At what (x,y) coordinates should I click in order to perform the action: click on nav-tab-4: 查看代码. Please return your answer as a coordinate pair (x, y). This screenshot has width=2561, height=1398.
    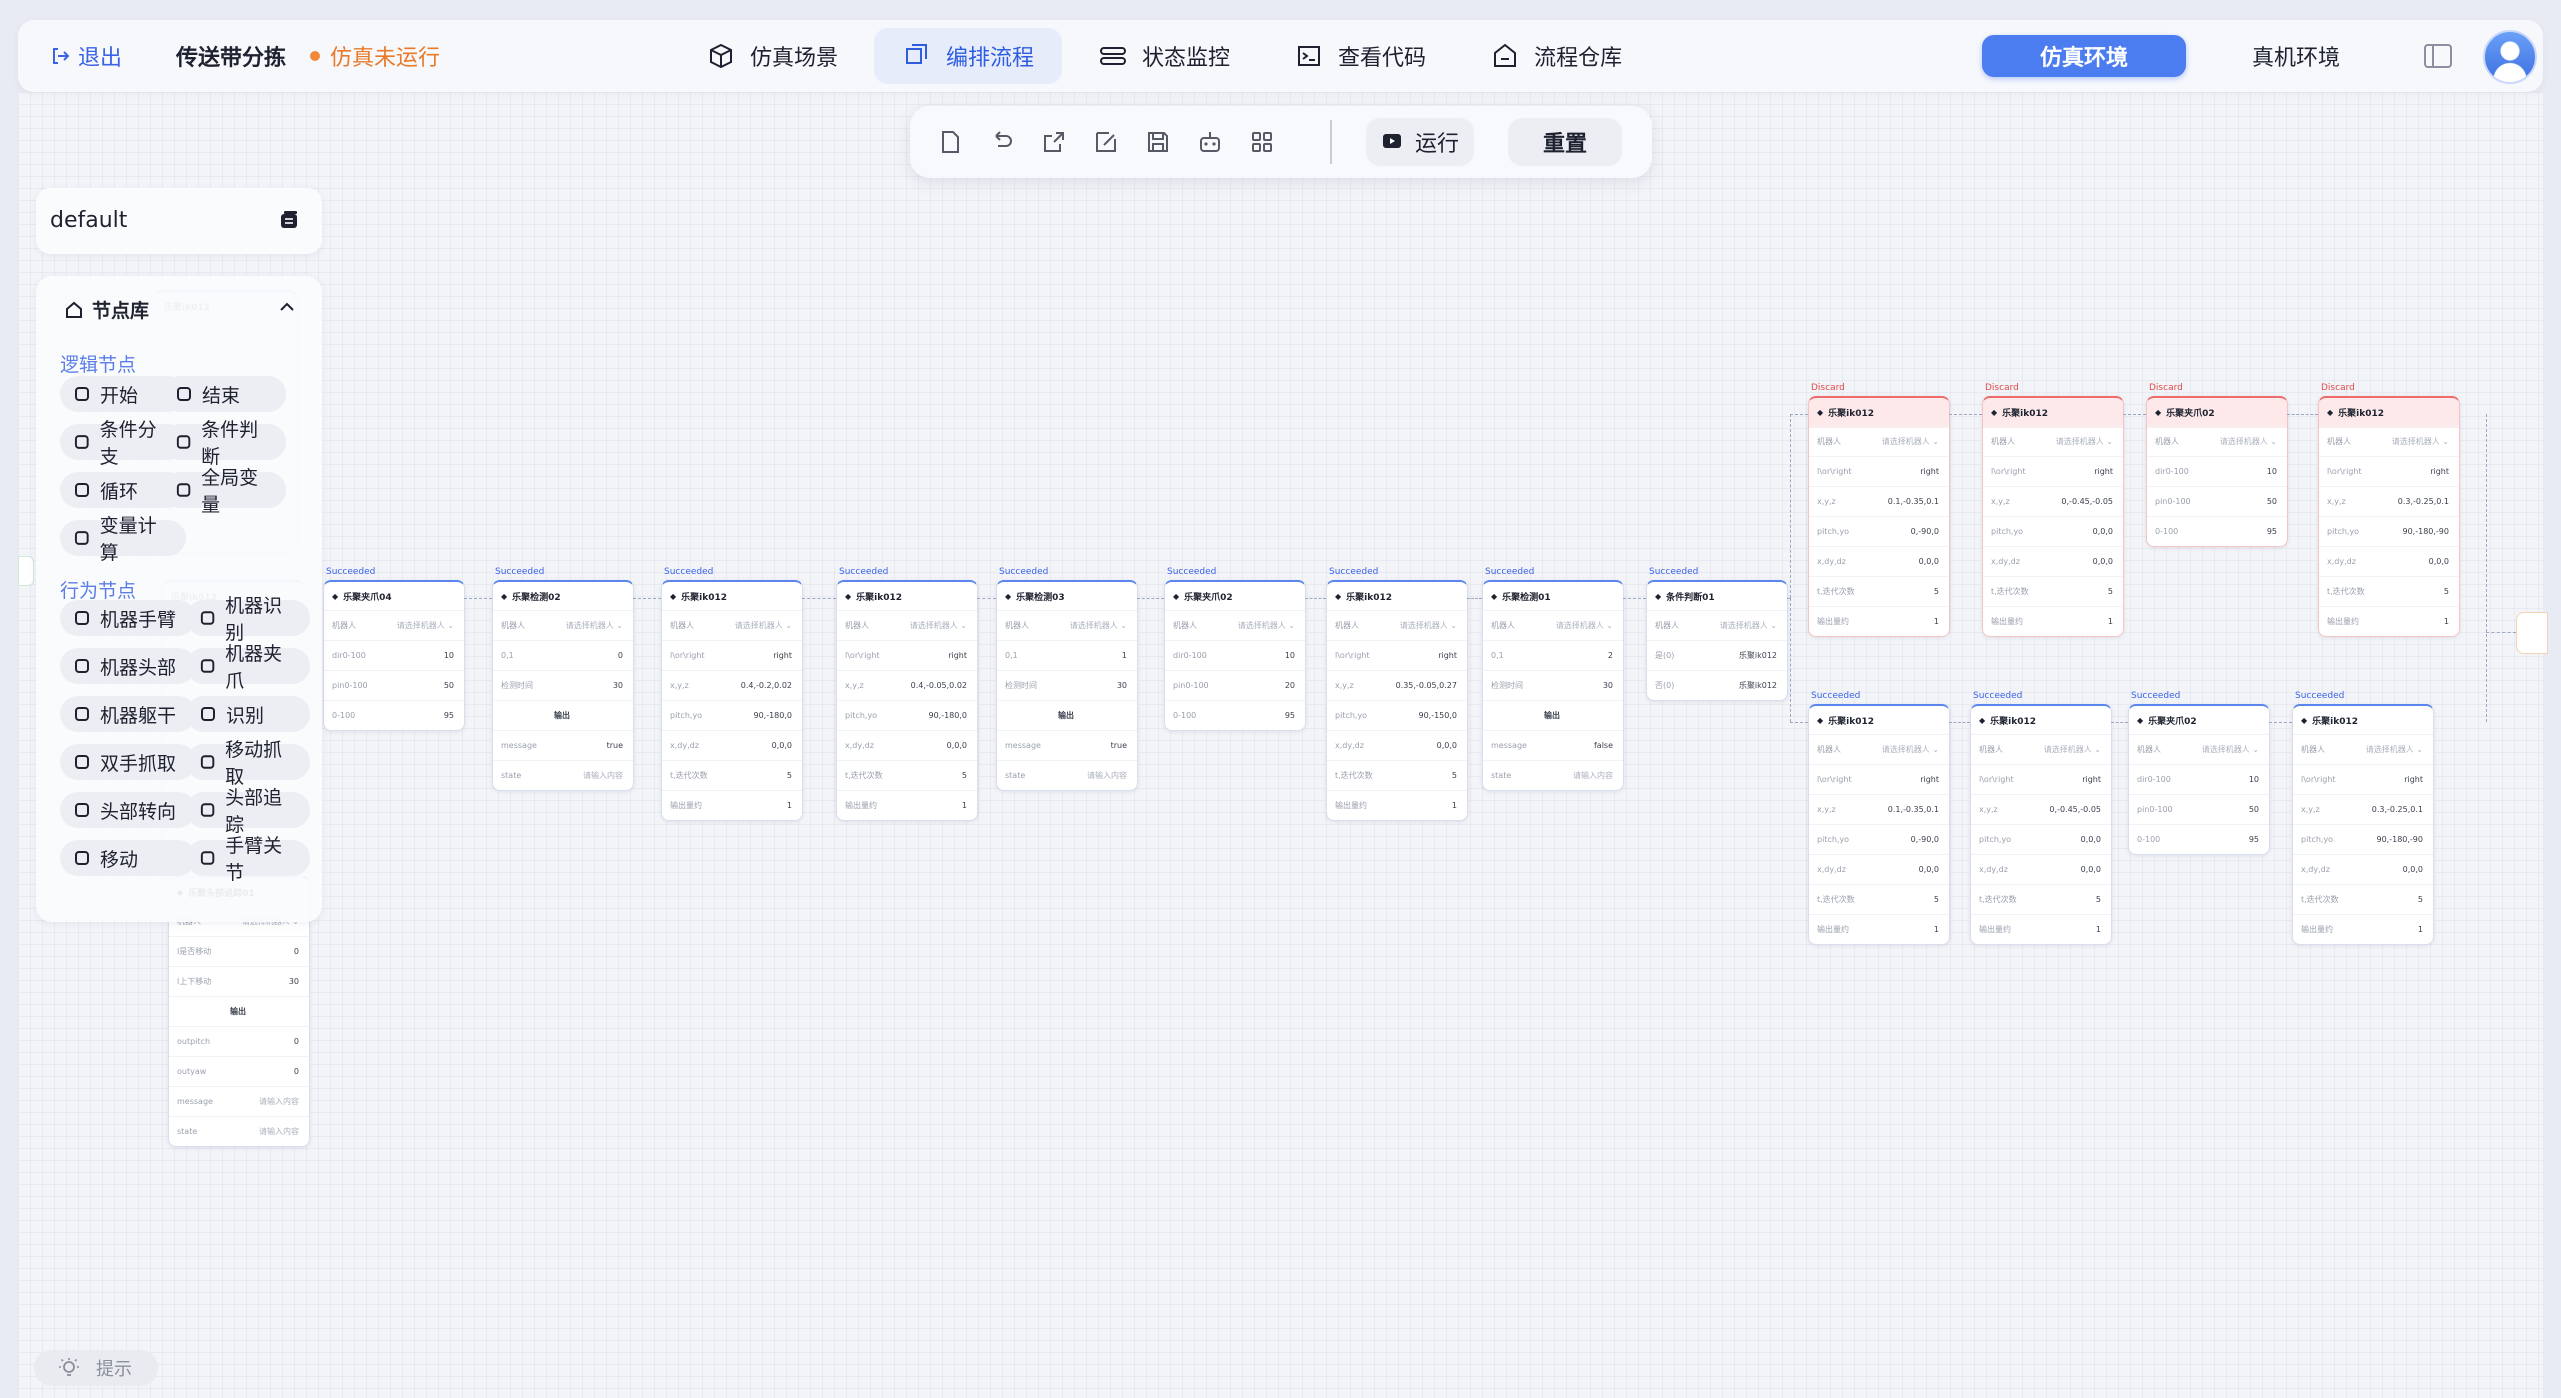
    Looking at the image, I should click on (1360, 56).